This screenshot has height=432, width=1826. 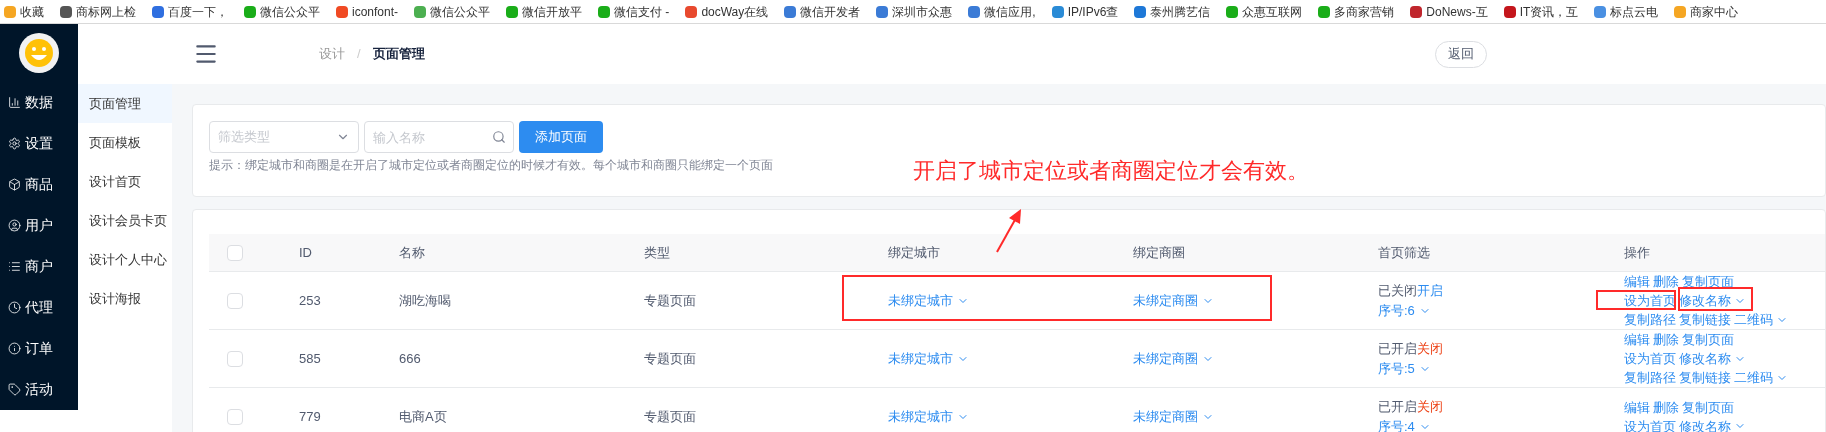 What do you see at coordinates (310, 300) in the screenshot?
I see `table-cell: 253` at bounding box center [310, 300].